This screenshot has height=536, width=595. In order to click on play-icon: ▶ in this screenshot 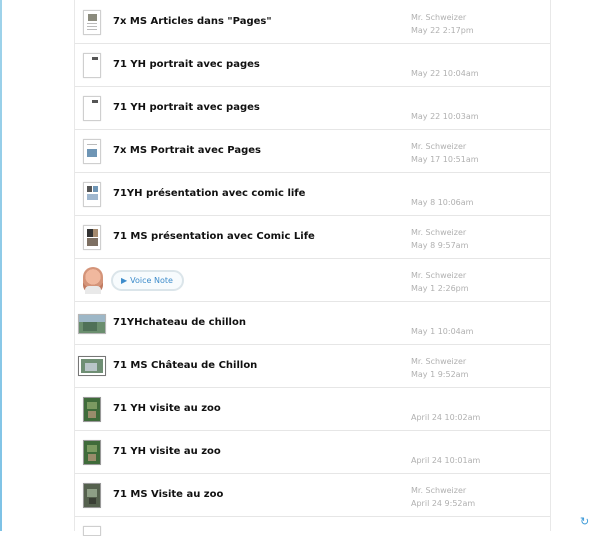, I will do `click(124, 280)`.